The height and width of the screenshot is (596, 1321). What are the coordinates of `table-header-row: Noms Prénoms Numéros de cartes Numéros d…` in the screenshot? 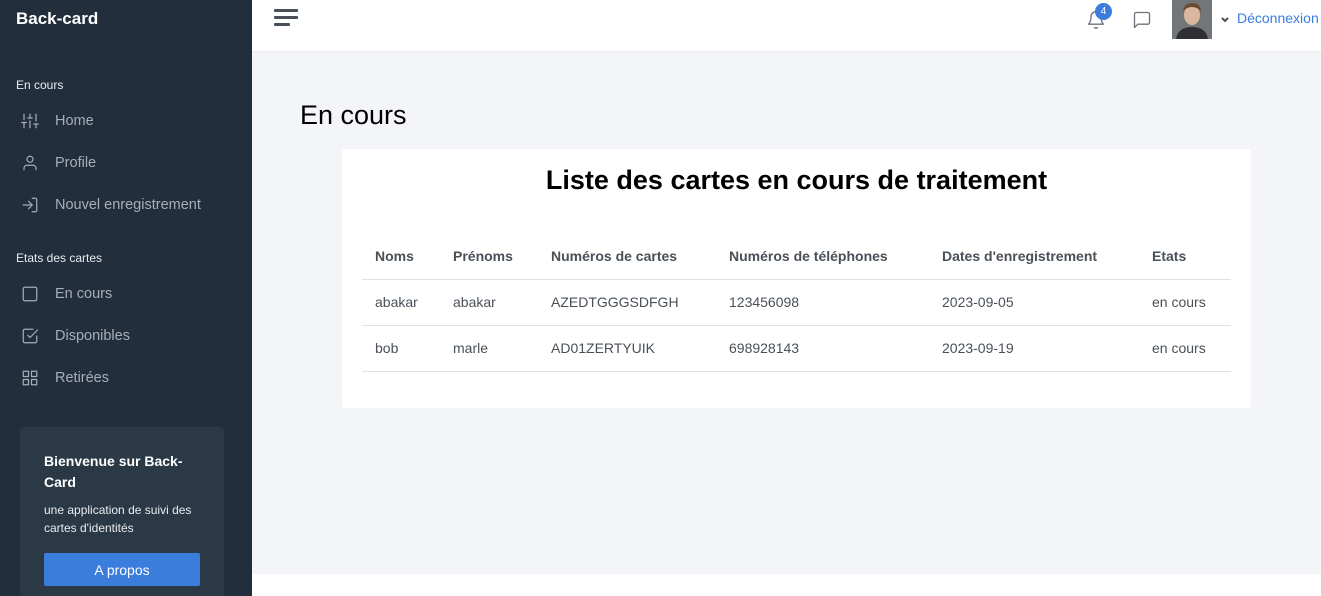 It's located at (796, 256).